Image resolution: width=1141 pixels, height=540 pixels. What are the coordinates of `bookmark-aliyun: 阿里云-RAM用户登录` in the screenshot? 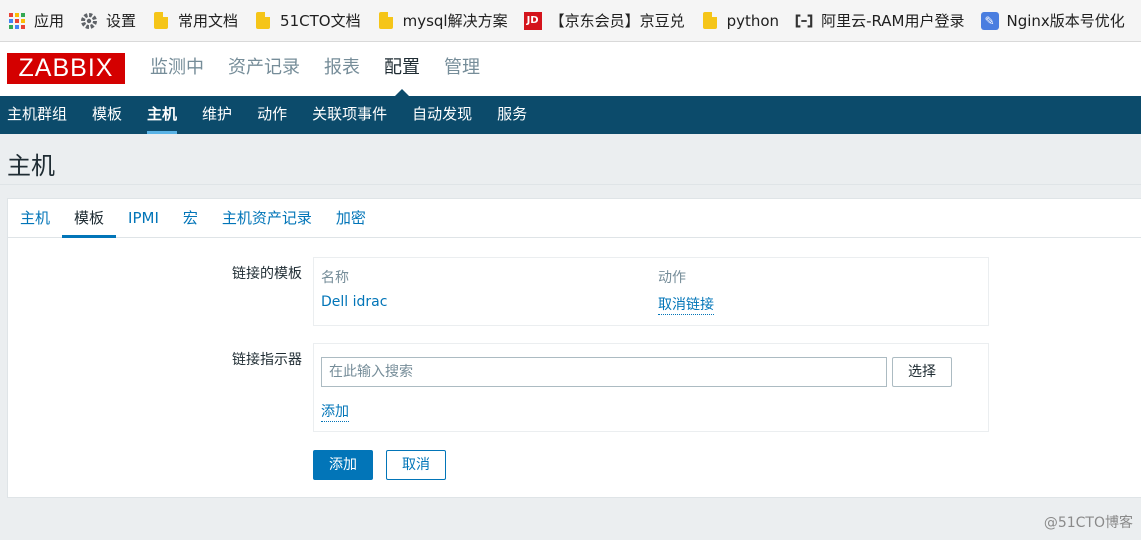 It's located at (880, 20).